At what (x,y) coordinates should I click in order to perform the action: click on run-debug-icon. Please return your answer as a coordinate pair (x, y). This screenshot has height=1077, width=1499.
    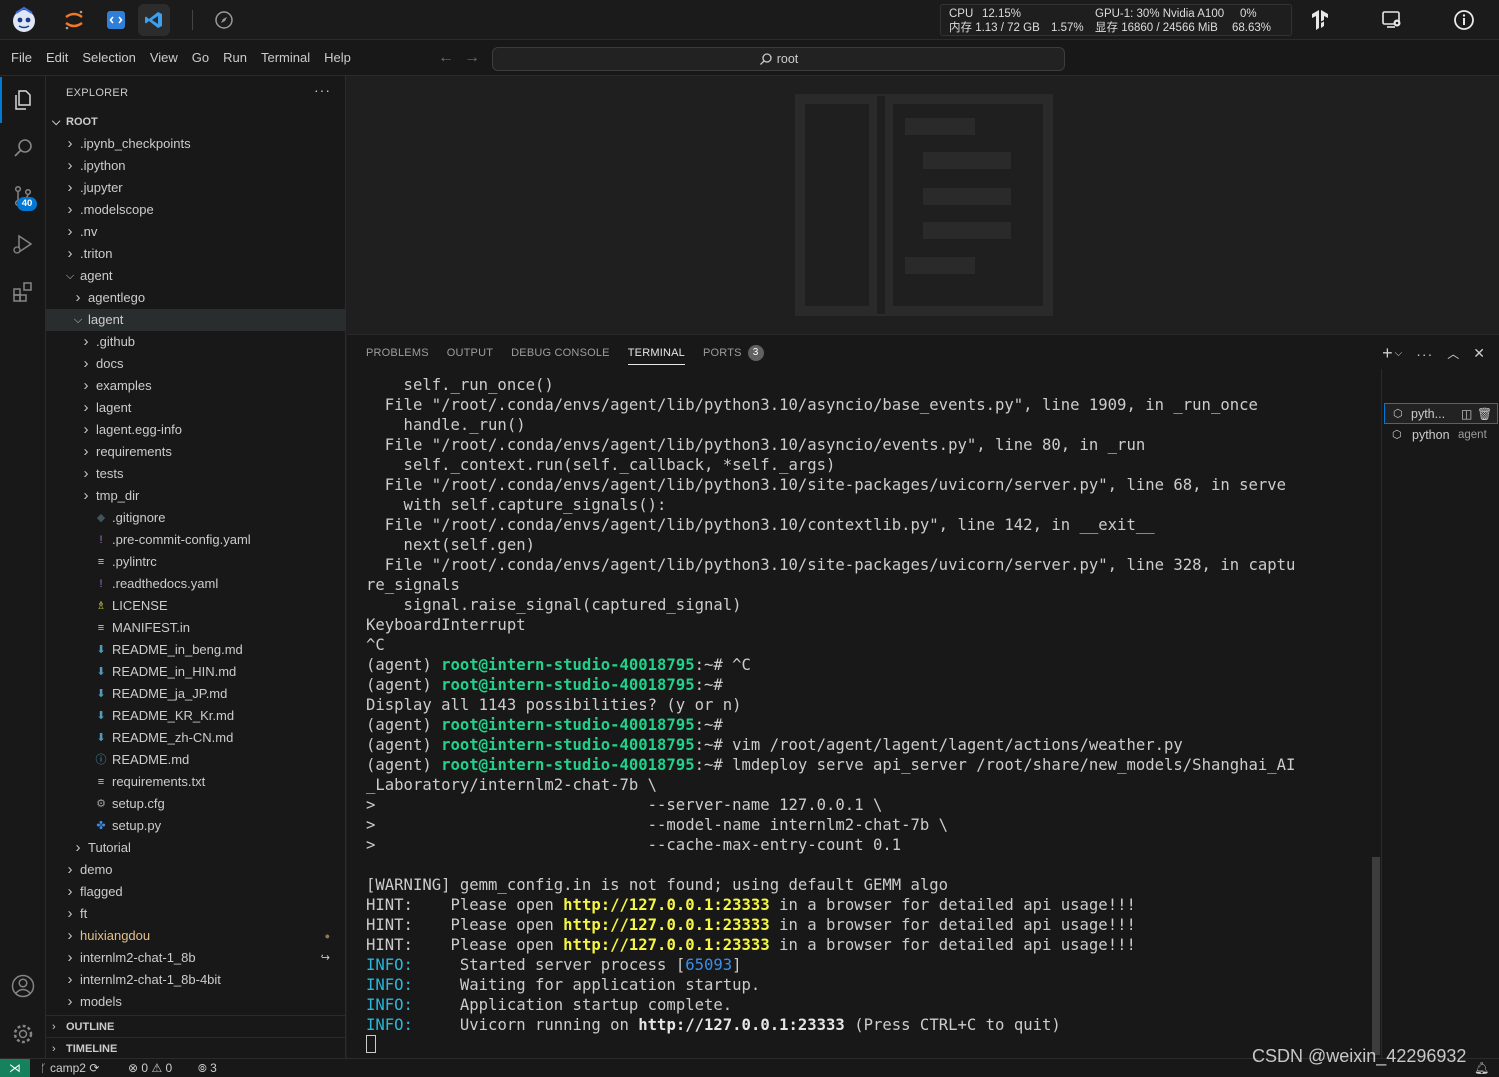
    Looking at the image, I should click on (23, 244).